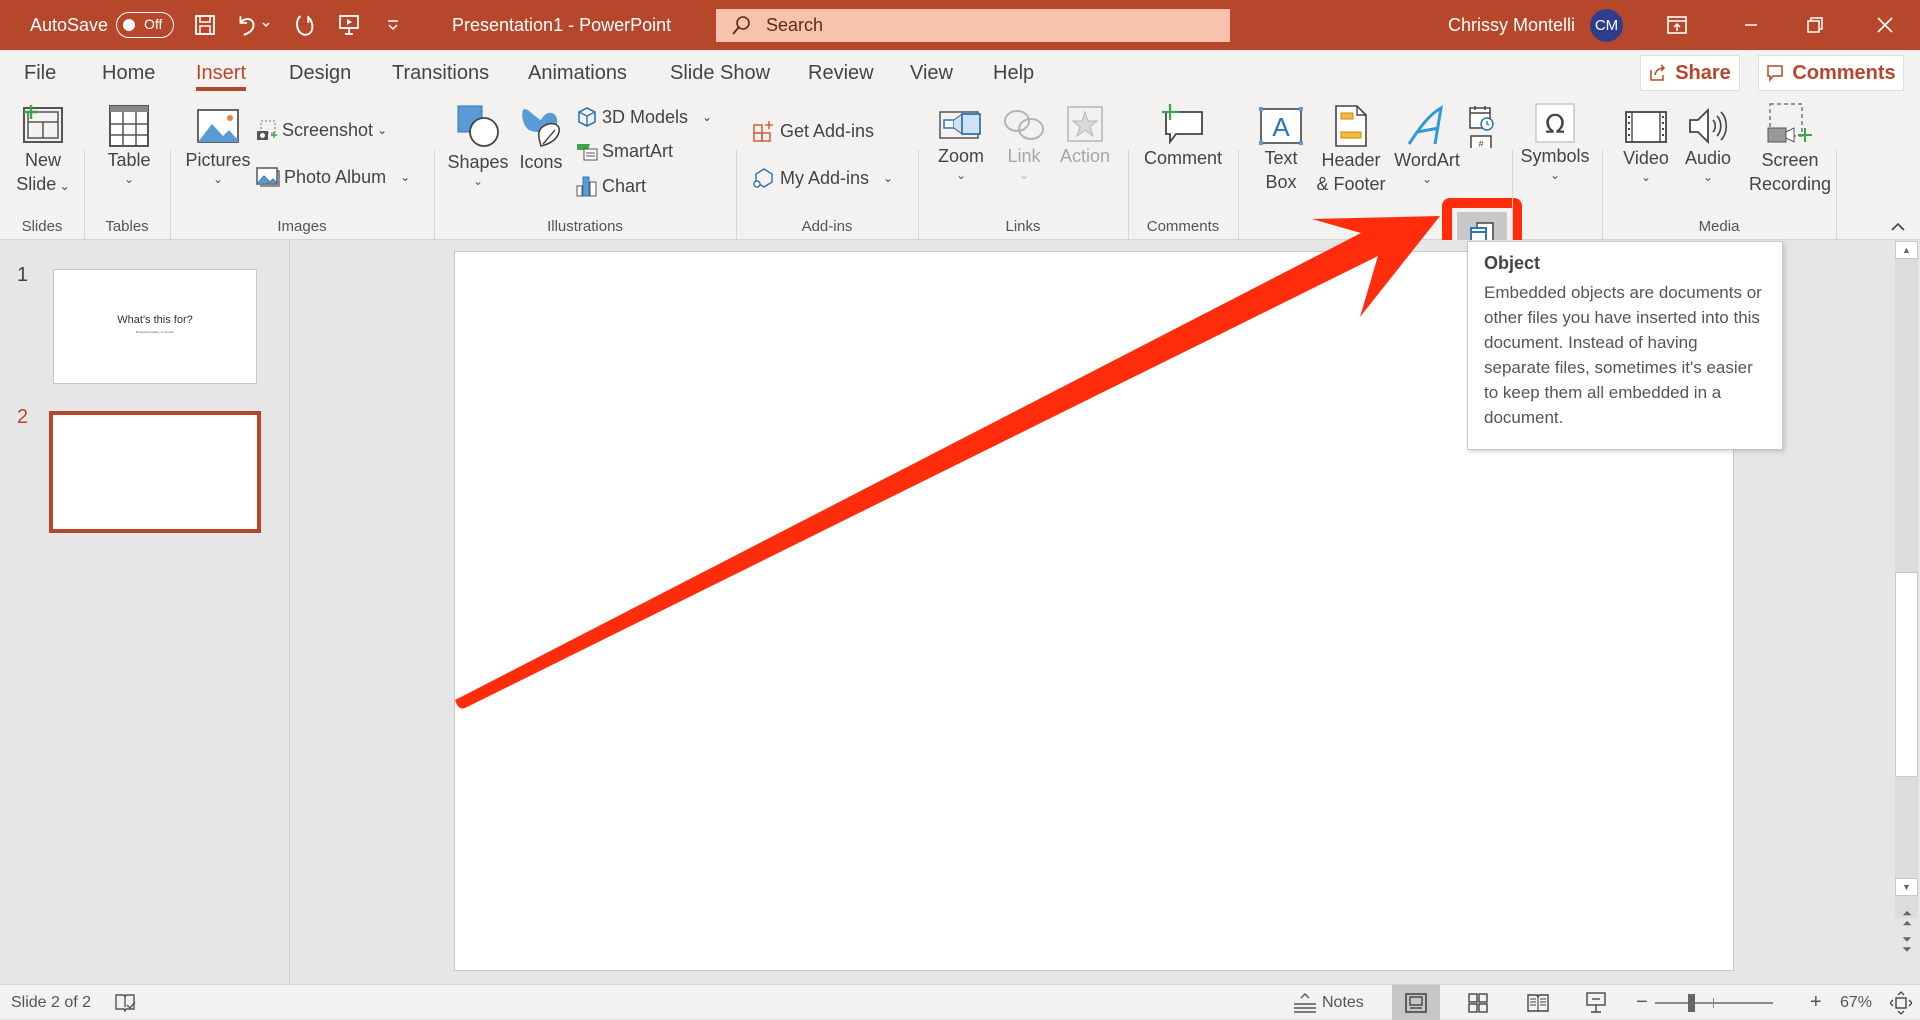  Describe the element at coordinates (328, 129) in the screenshot. I see `screenshot-label: Screenshot` at that location.